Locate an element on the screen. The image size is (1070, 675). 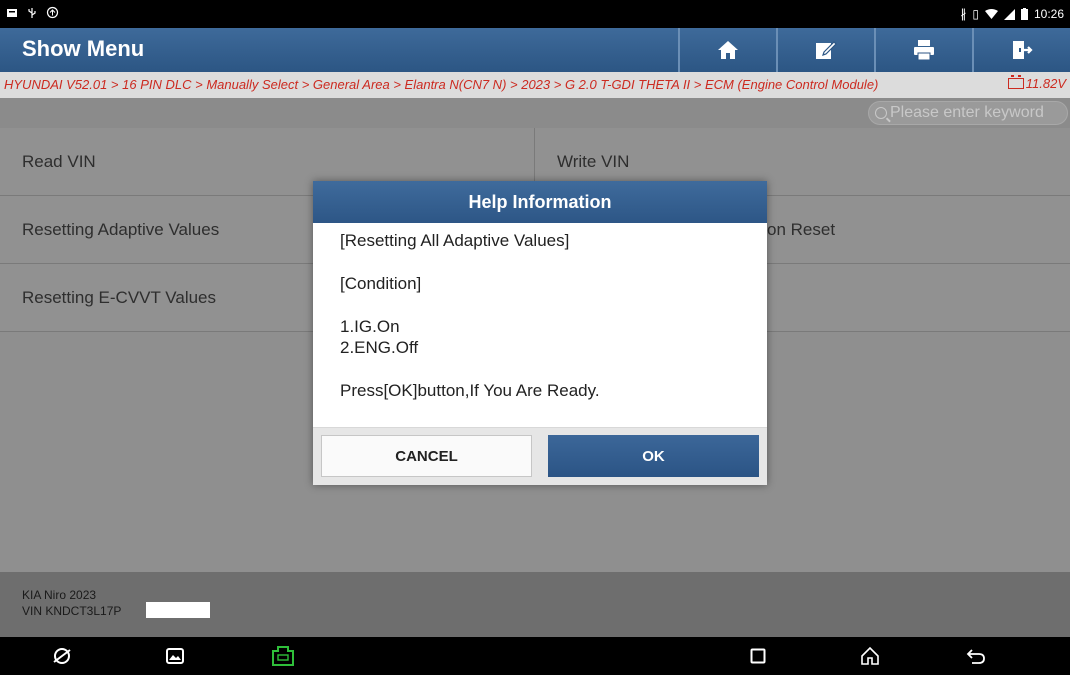
dialog-line: [Condition] is located at coordinates (381, 283).